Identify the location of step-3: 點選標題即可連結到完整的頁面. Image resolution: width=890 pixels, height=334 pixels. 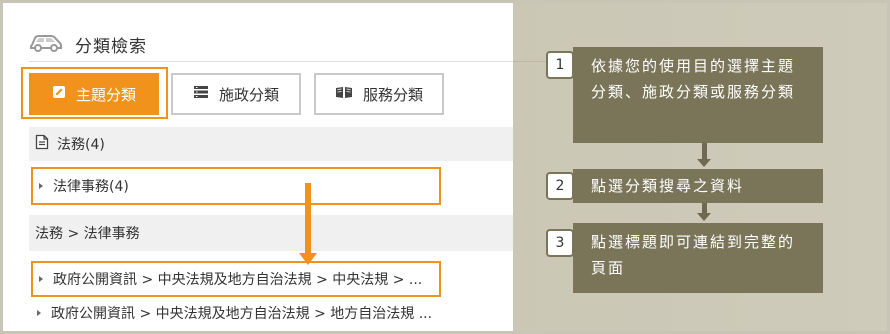
(698, 258).